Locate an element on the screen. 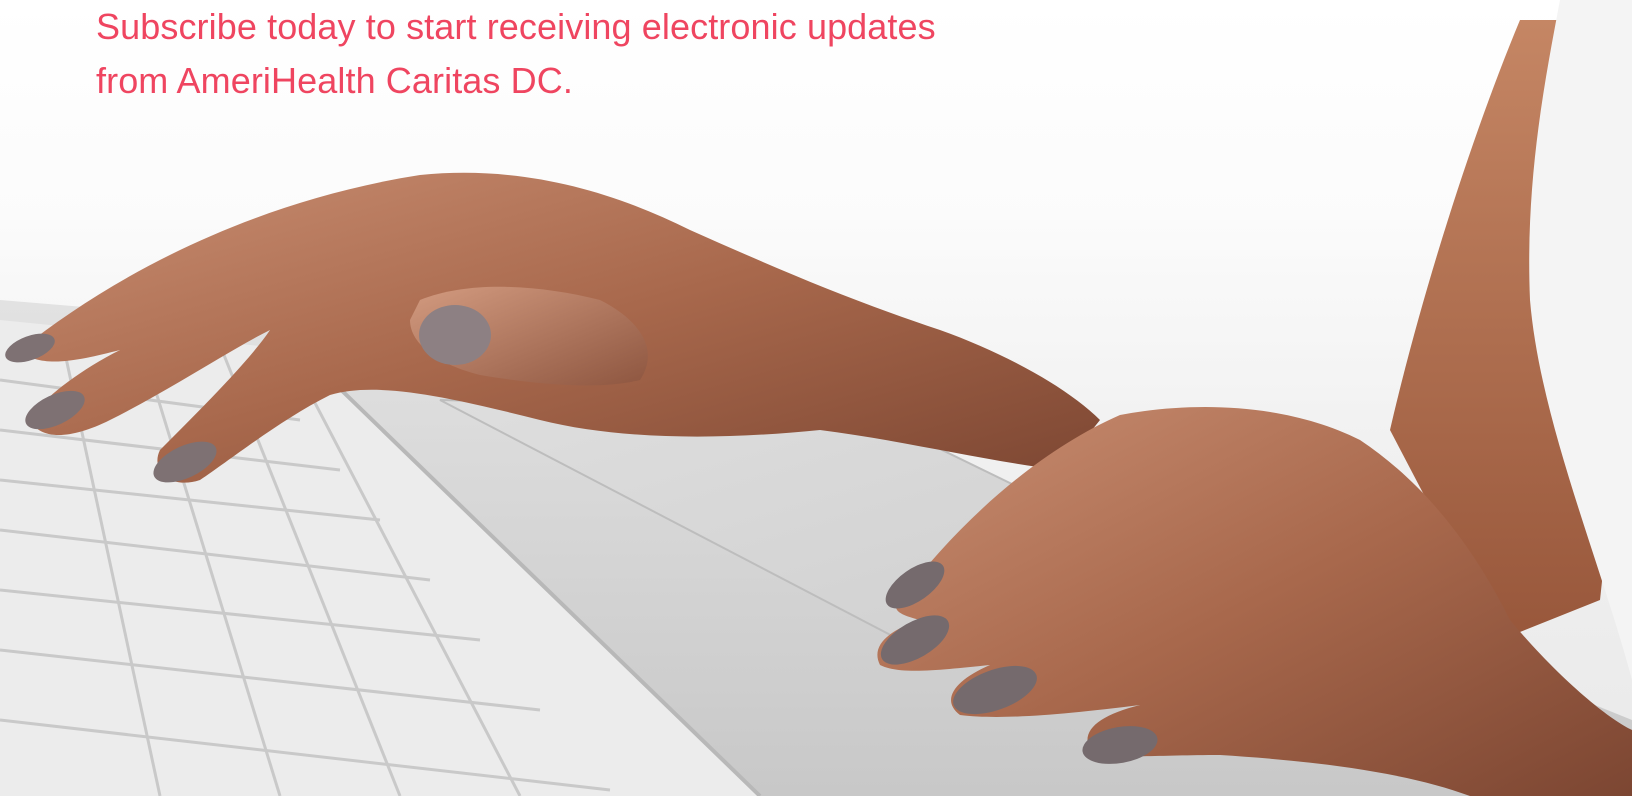 Image resolution: width=1632 pixels, height=796 pixels. headline-line-2: from AmeriHealth Caritas DC. is located at coordinates (334, 80).